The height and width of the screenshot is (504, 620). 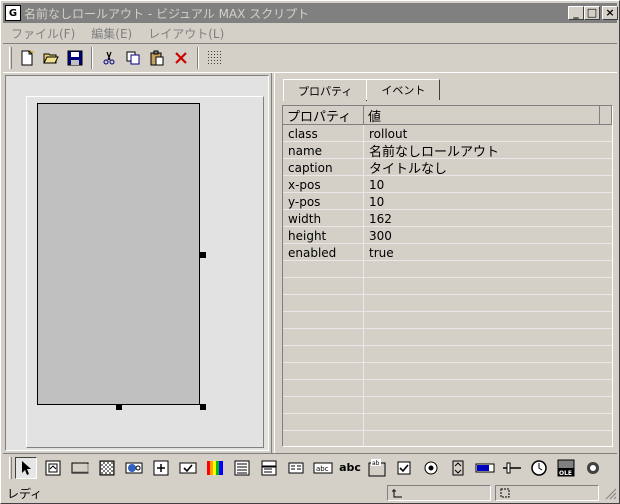 What do you see at coordinates (566, 468) in the screenshot?
I see `activex-icon: OLE` at bounding box center [566, 468].